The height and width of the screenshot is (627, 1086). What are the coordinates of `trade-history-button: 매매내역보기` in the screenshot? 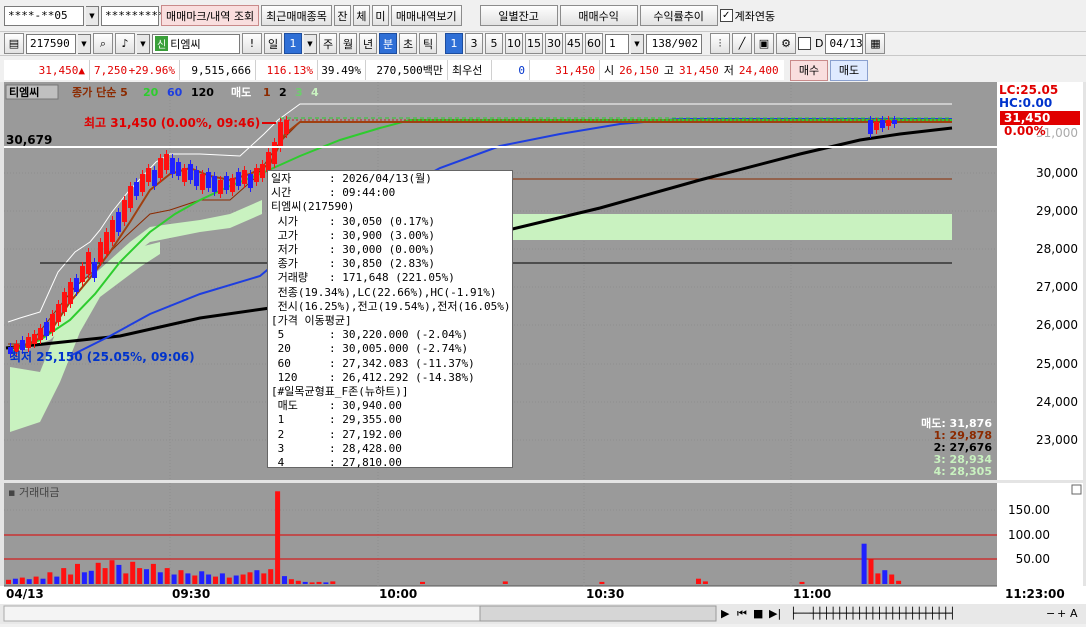 It's located at (426, 15).